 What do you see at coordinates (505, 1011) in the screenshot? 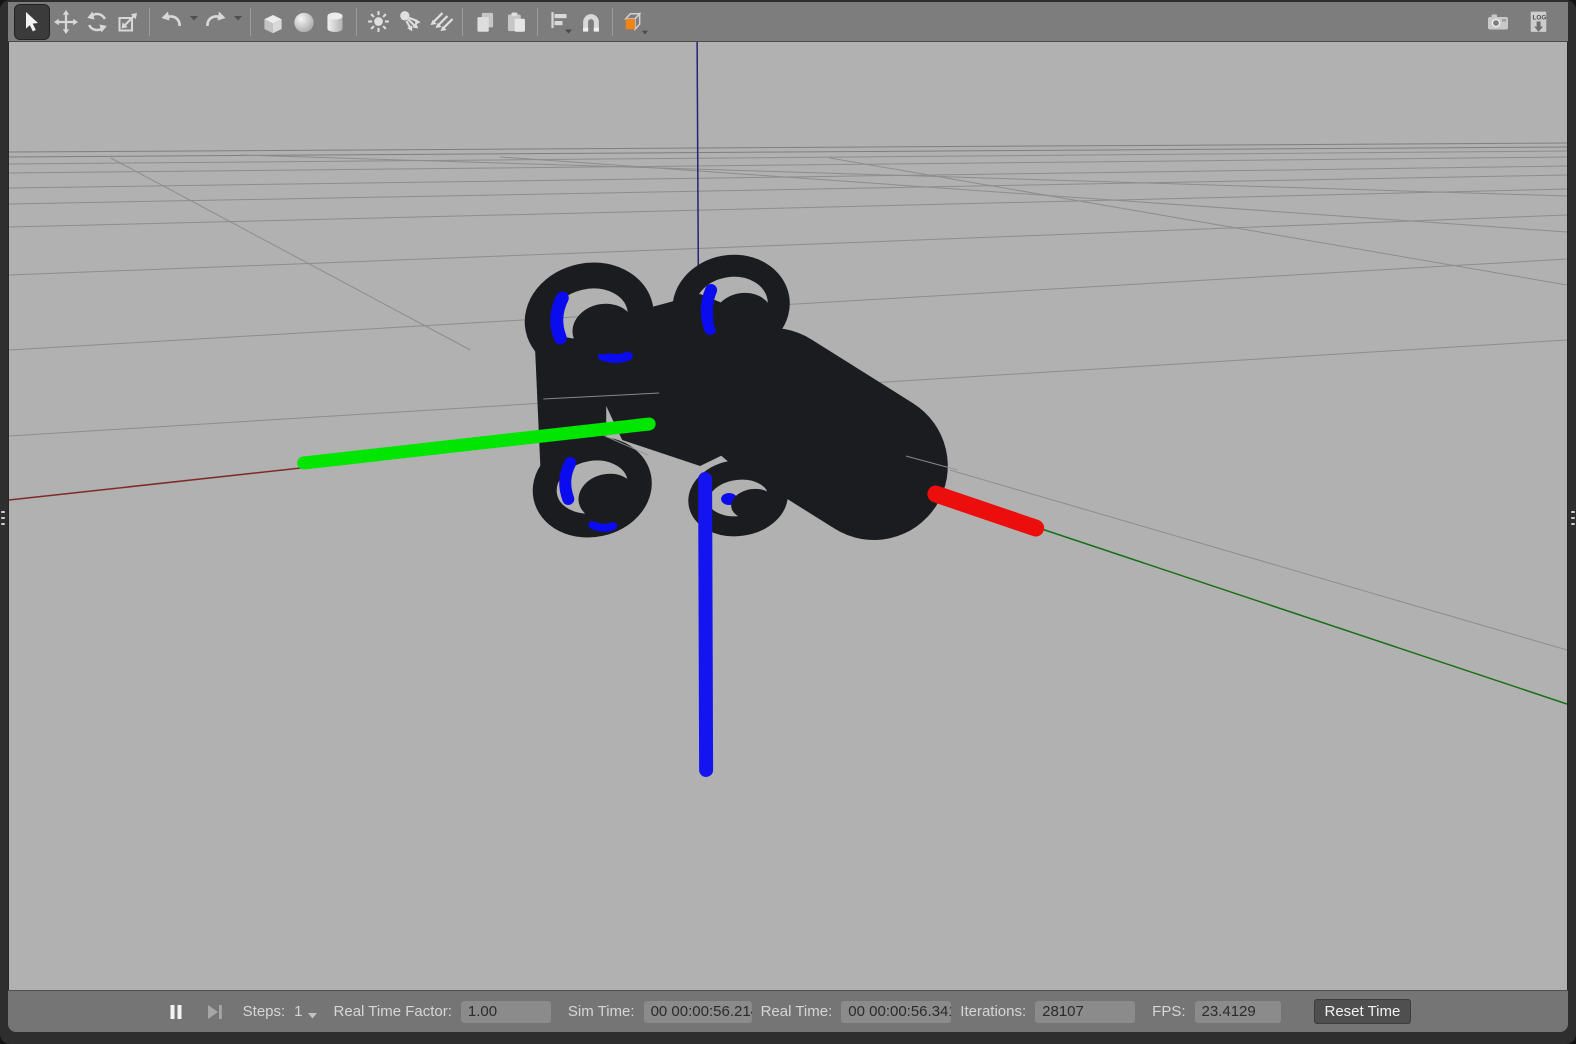
I see `rtf-field: 1.00` at bounding box center [505, 1011].